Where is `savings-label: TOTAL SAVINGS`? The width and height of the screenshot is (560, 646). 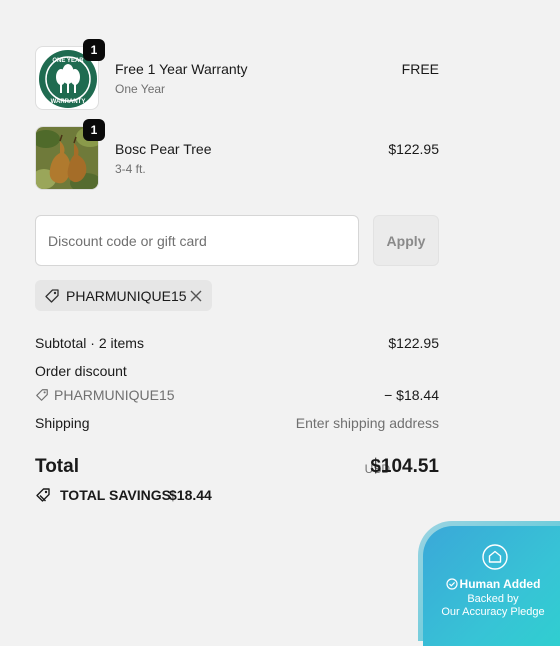 savings-label: TOTAL SAVINGS is located at coordinates (115, 495).